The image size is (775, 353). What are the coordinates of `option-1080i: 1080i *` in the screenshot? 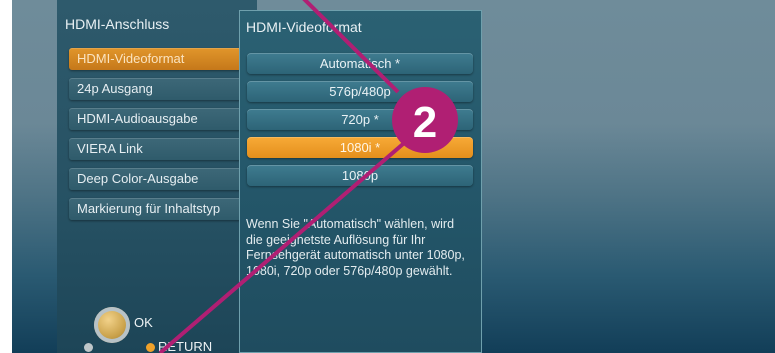 It's located at (360, 147).